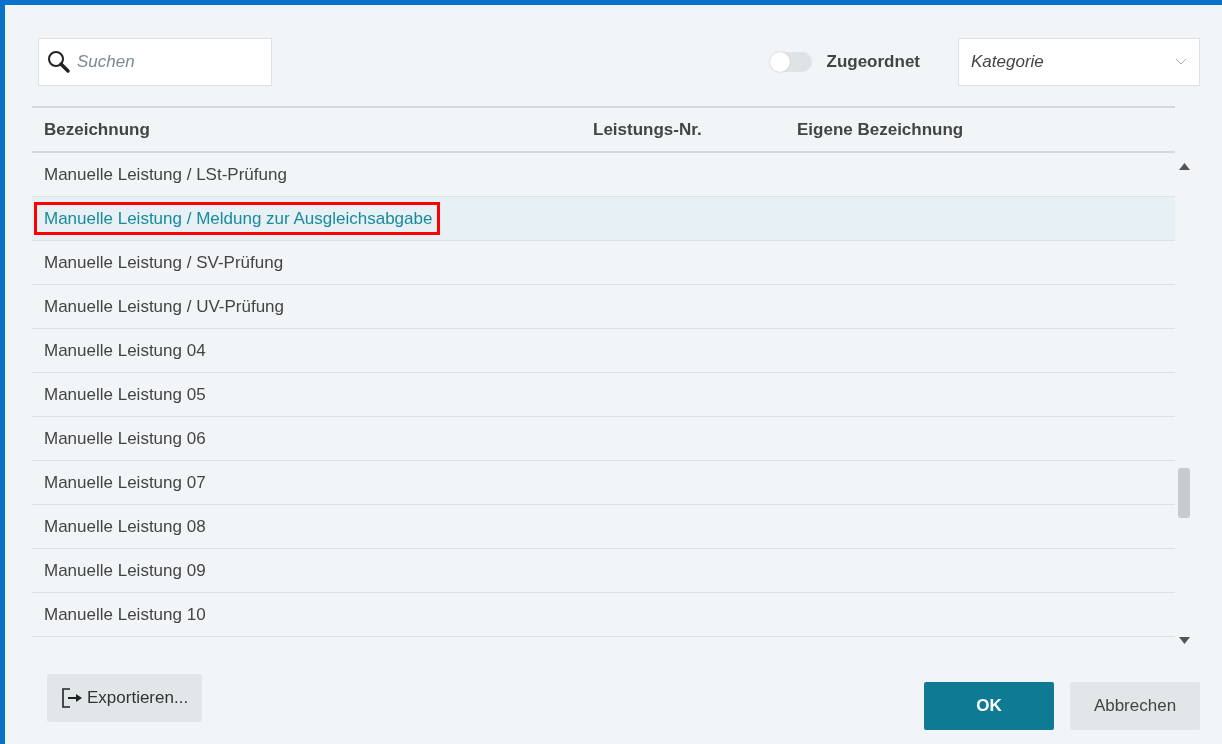 This screenshot has height=744, width=1222. I want to click on table-cell: Manuelle Leistung 04, so click(125, 350).